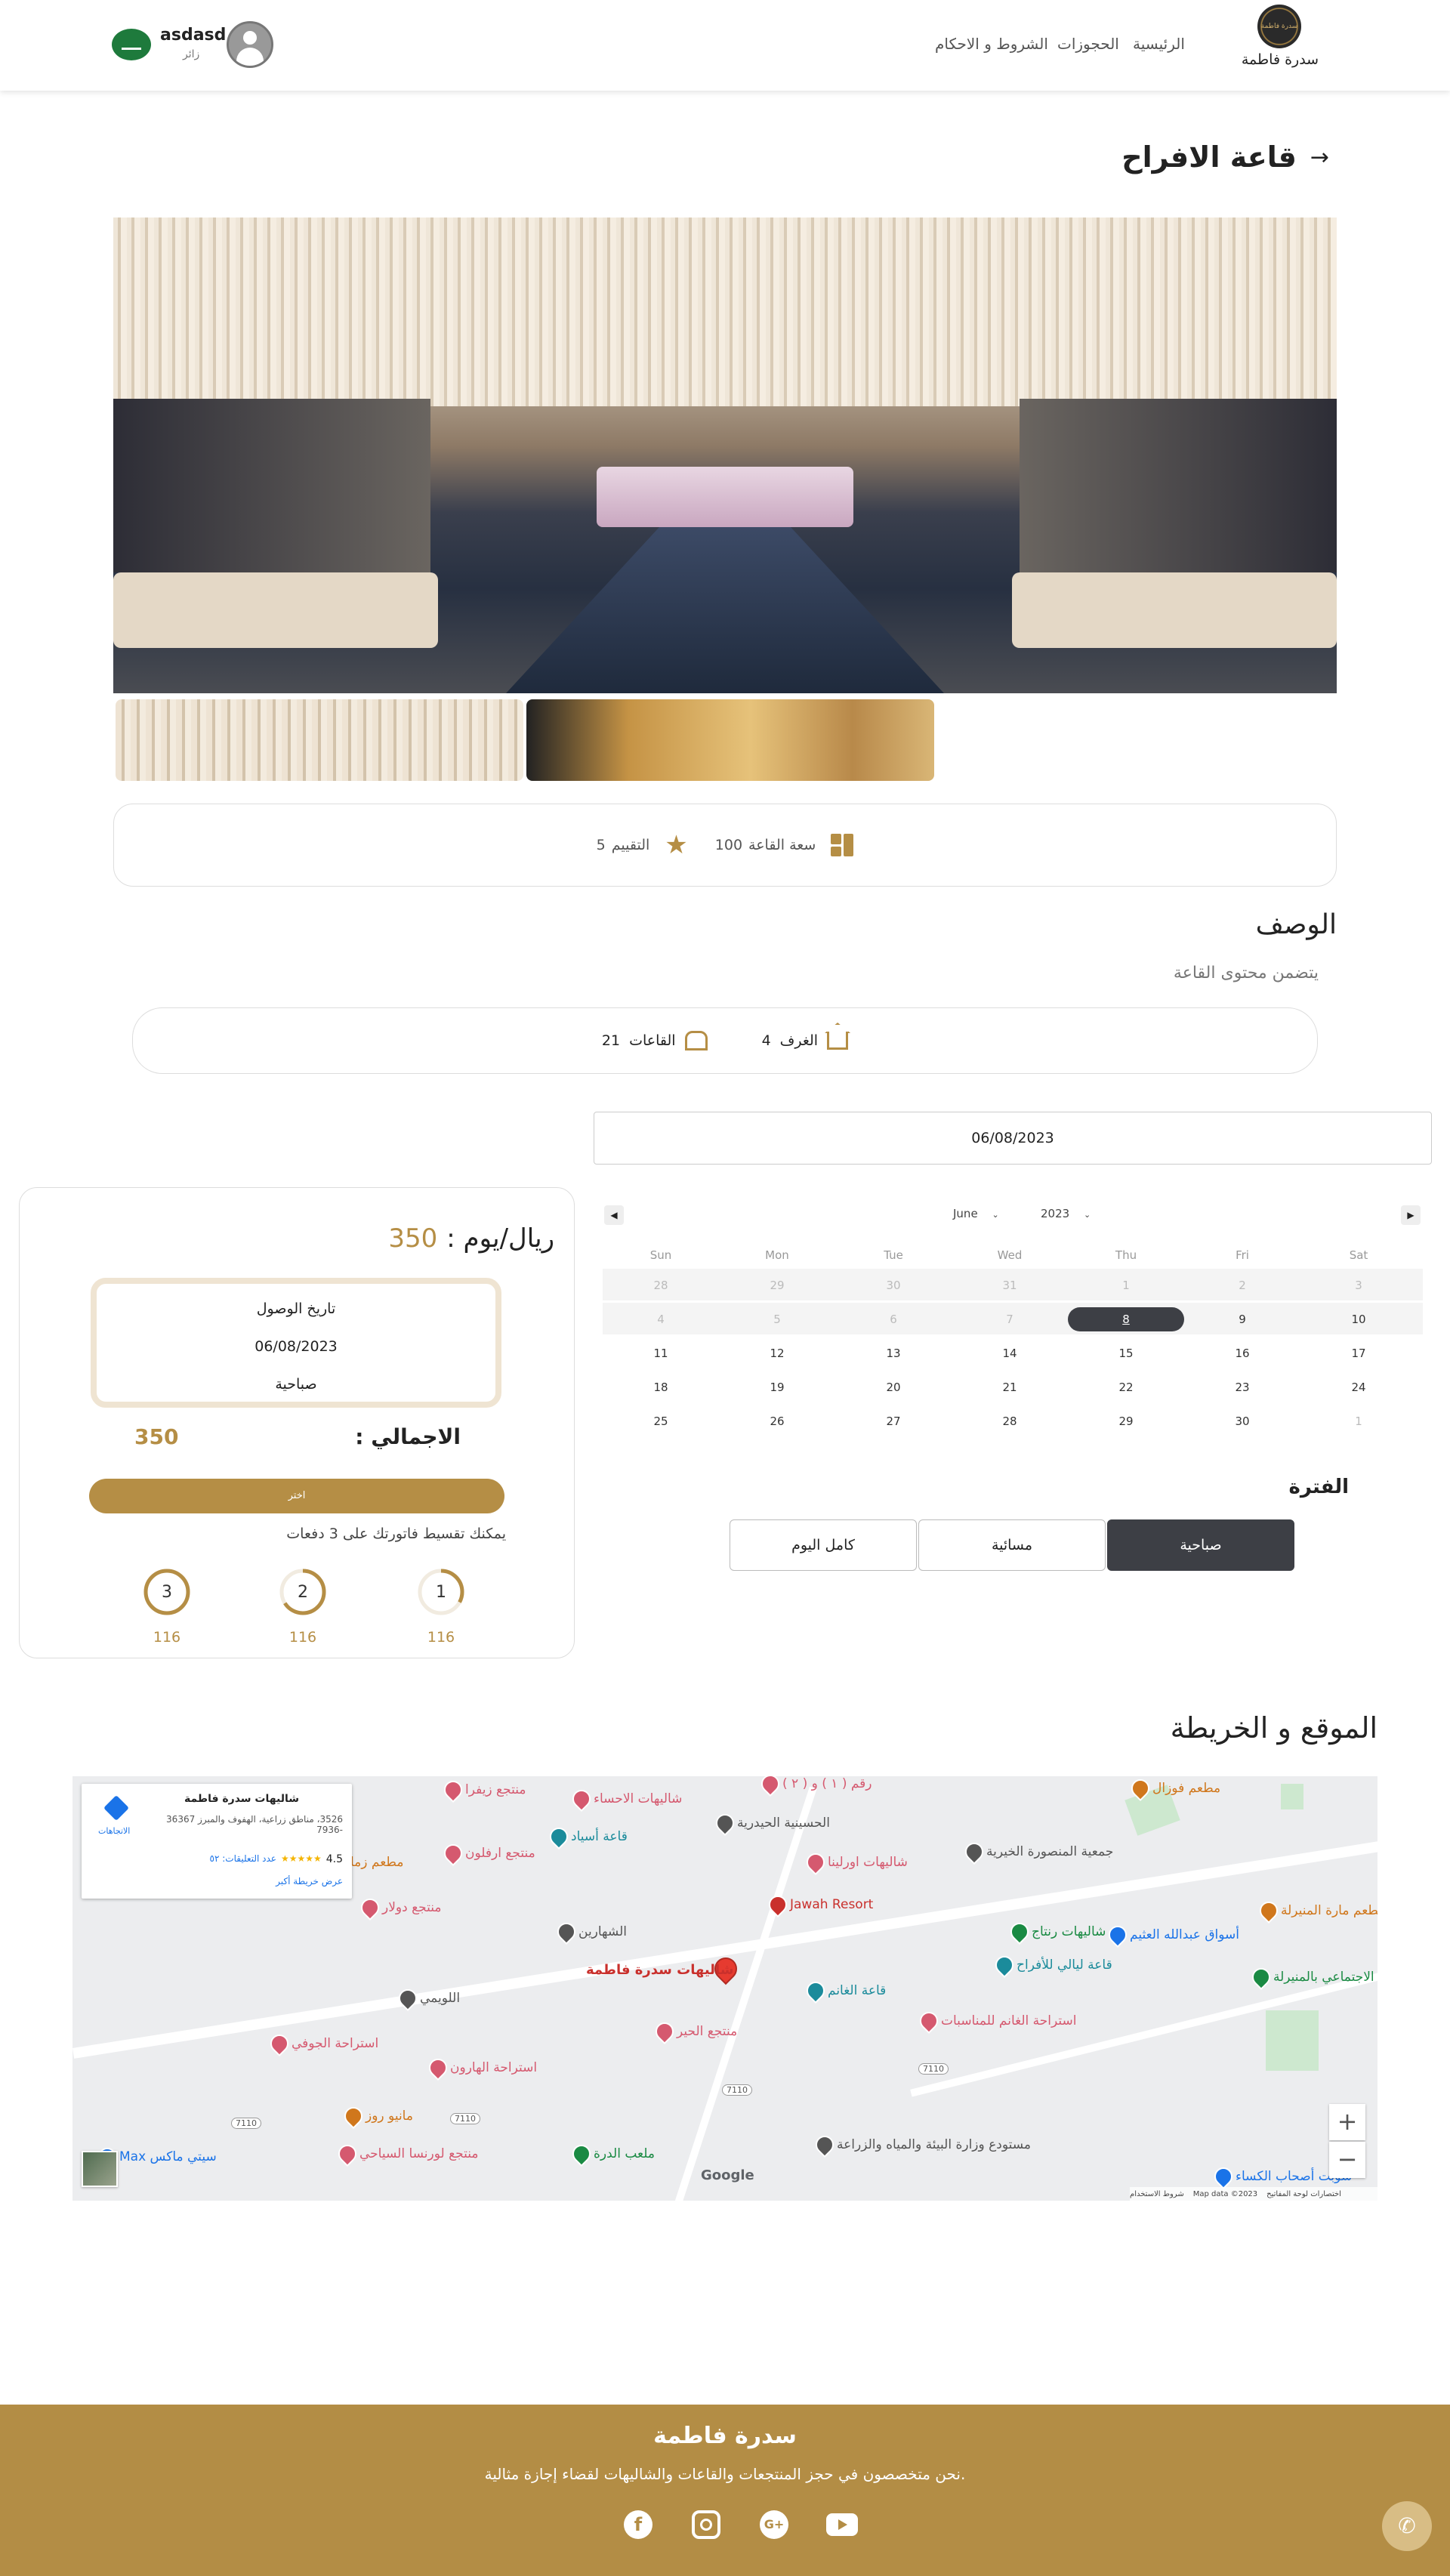 The height and width of the screenshot is (2576, 1450). Describe the element at coordinates (602, 1931) in the screenshot. I see `map-poi-label: الشهارين` at that location.